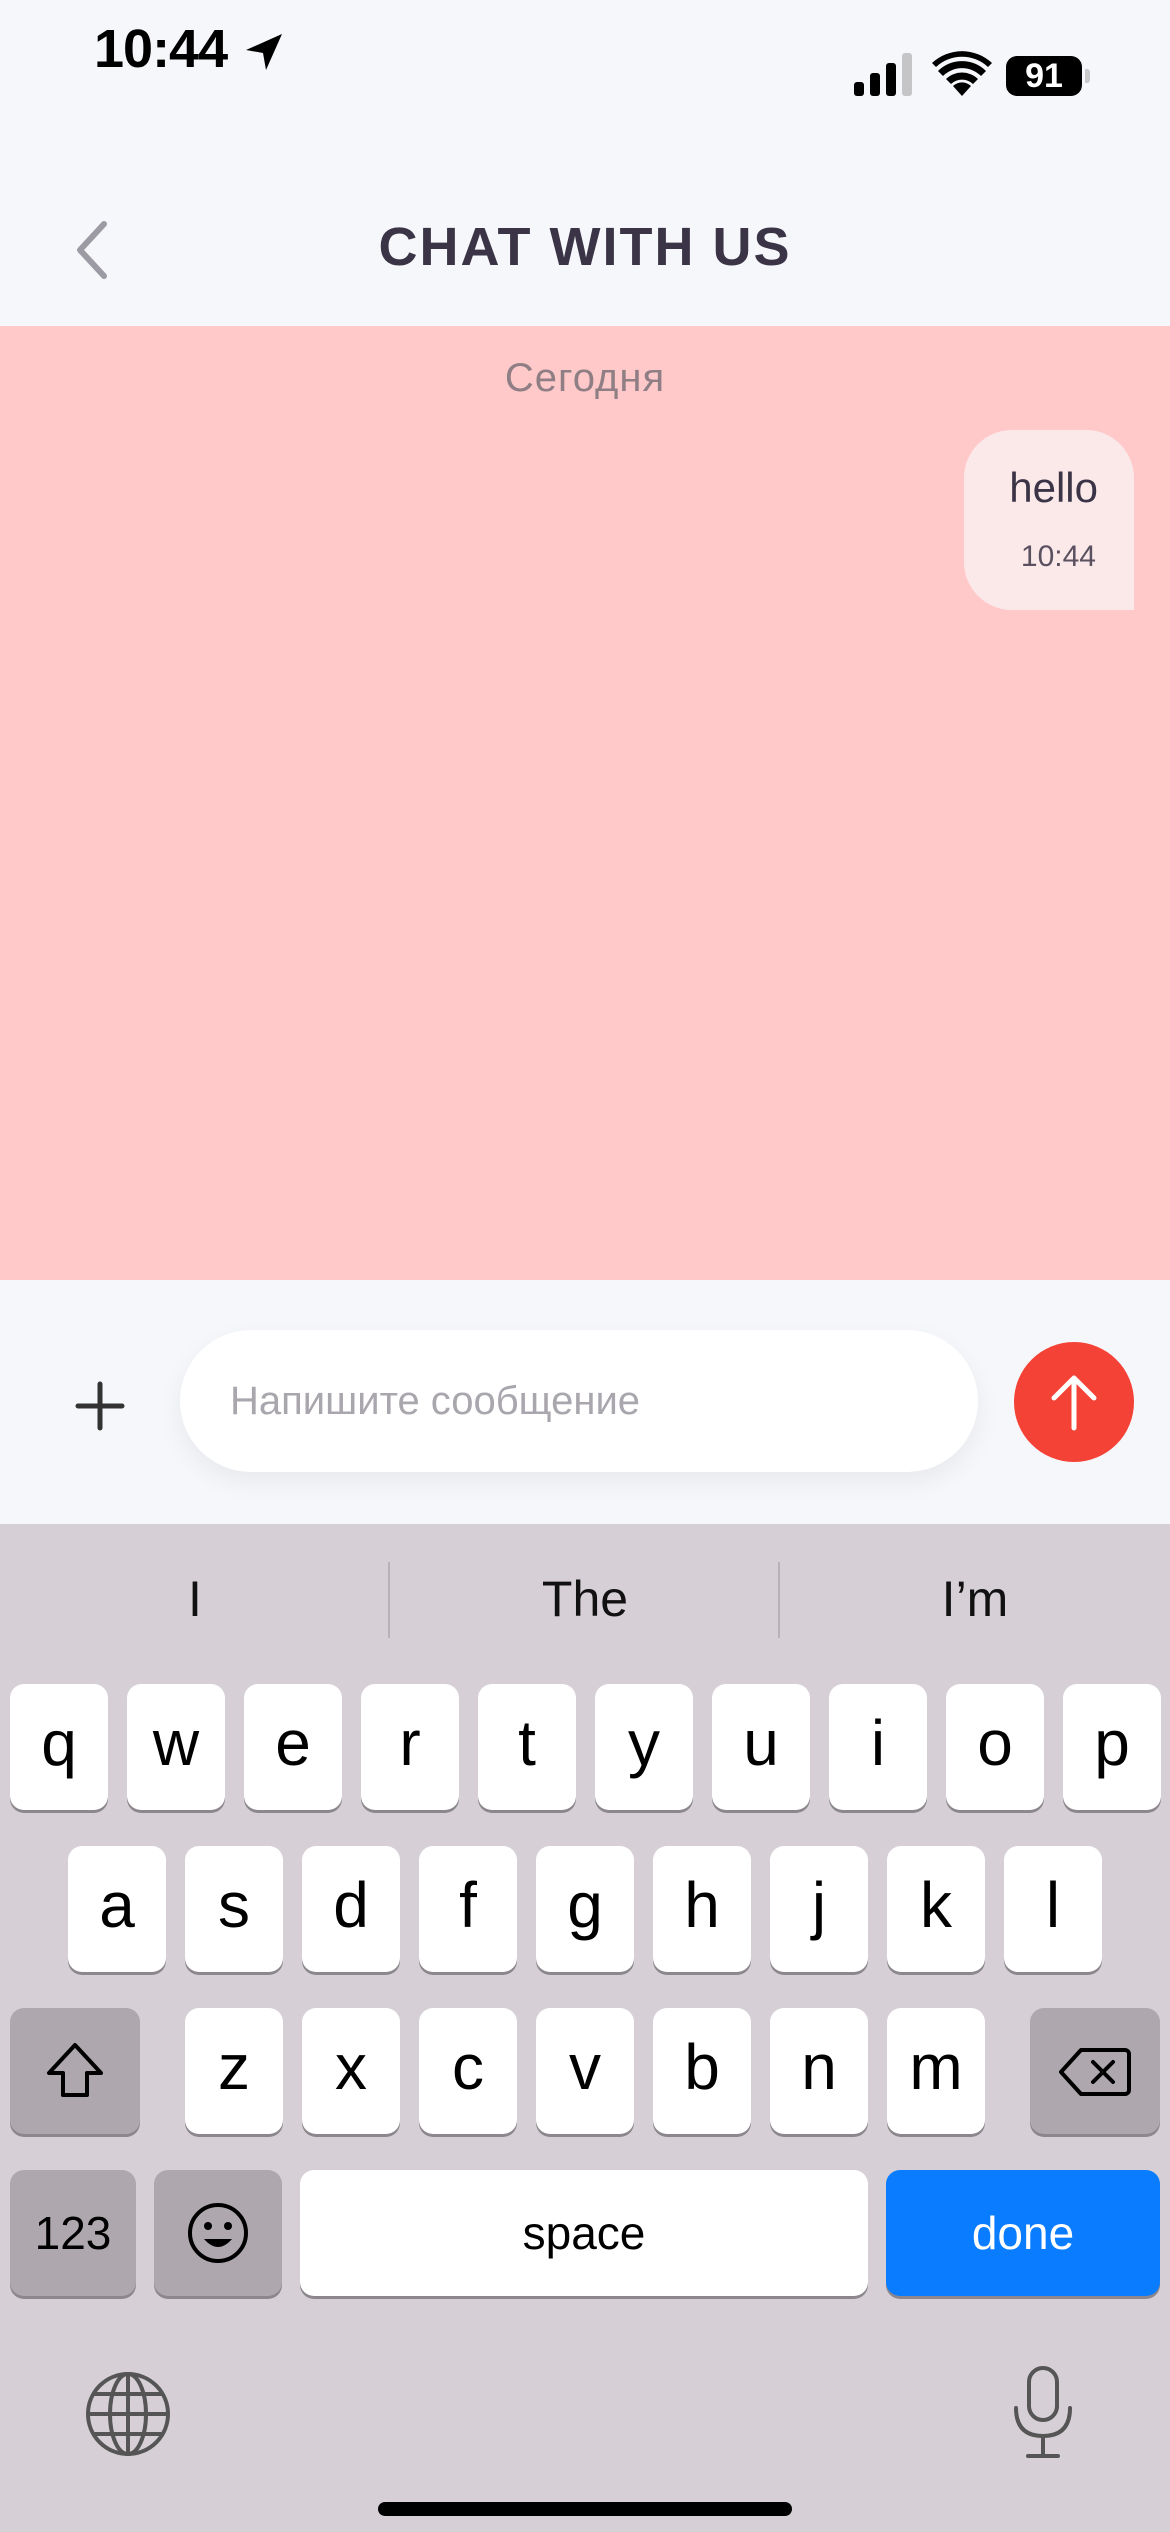 This screenshot has width=1170, height=2532. I want to click on globe-icon, so click(128, 2414).